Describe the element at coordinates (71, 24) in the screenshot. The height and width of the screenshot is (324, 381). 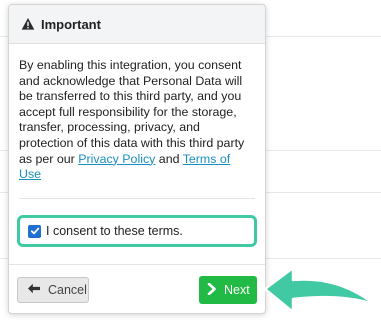
I see `modal-title: Important` at that location.